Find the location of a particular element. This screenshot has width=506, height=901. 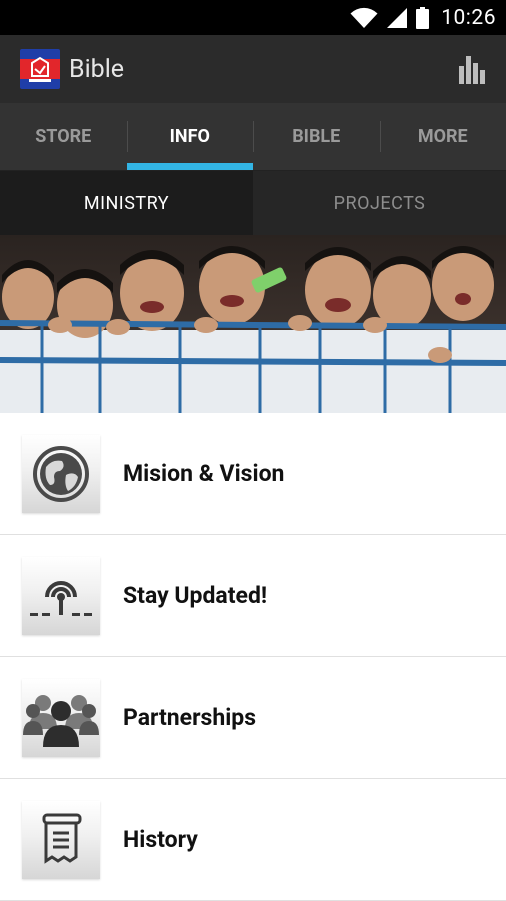

item-label: Stay Updated! is located at coordinates (195, 595).